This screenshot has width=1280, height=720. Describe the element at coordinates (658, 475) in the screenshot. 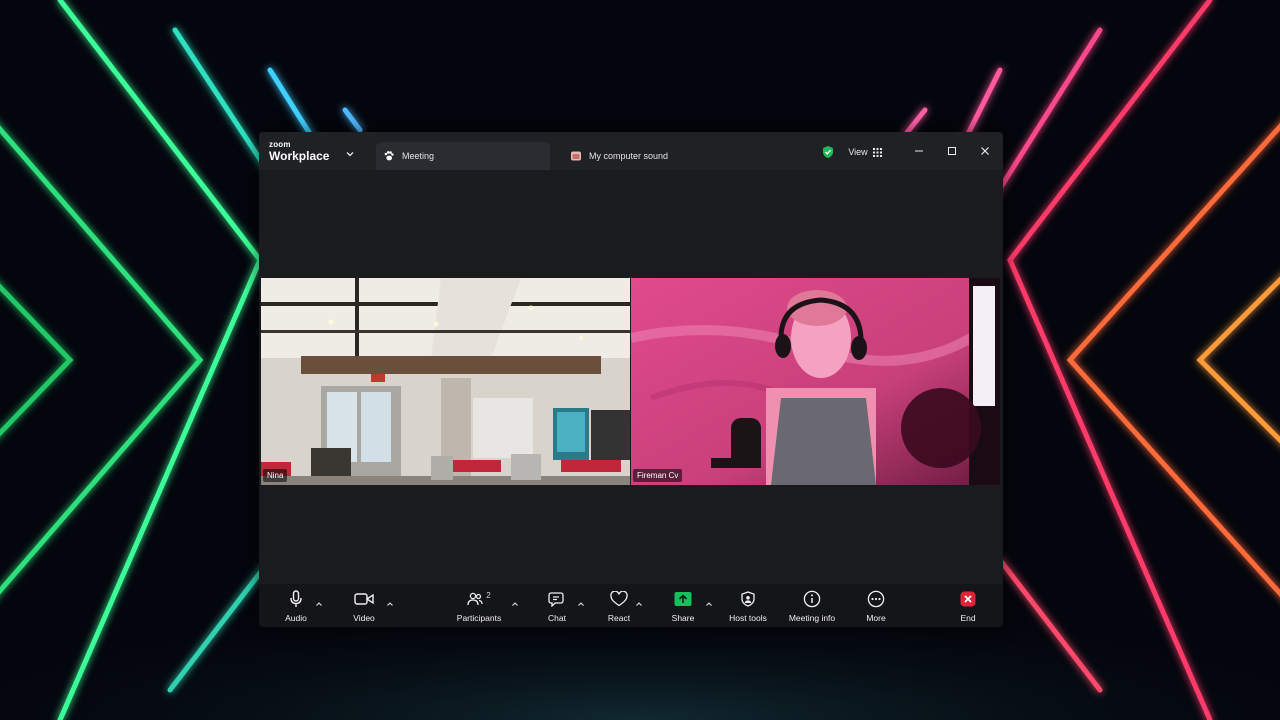

I see `participant-name-fireman-cv: Fireman Cv` at that location.